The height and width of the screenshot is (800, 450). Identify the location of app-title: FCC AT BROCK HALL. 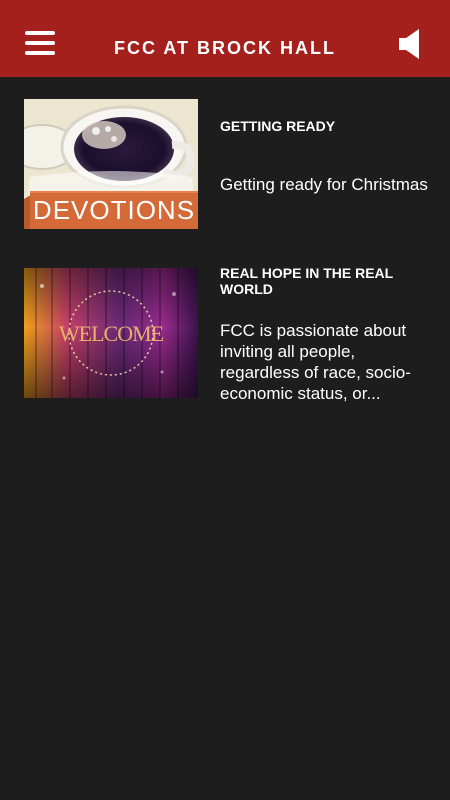
(225, 48).